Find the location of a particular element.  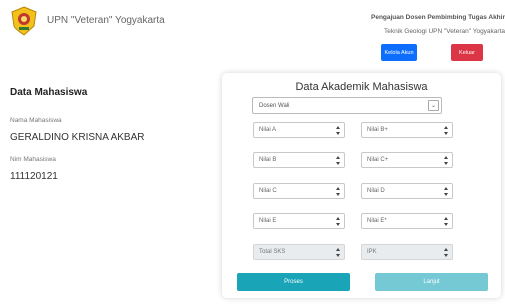

app-title: UPN "Veteran" Yogyakarta is located at coordinates (106, 20).